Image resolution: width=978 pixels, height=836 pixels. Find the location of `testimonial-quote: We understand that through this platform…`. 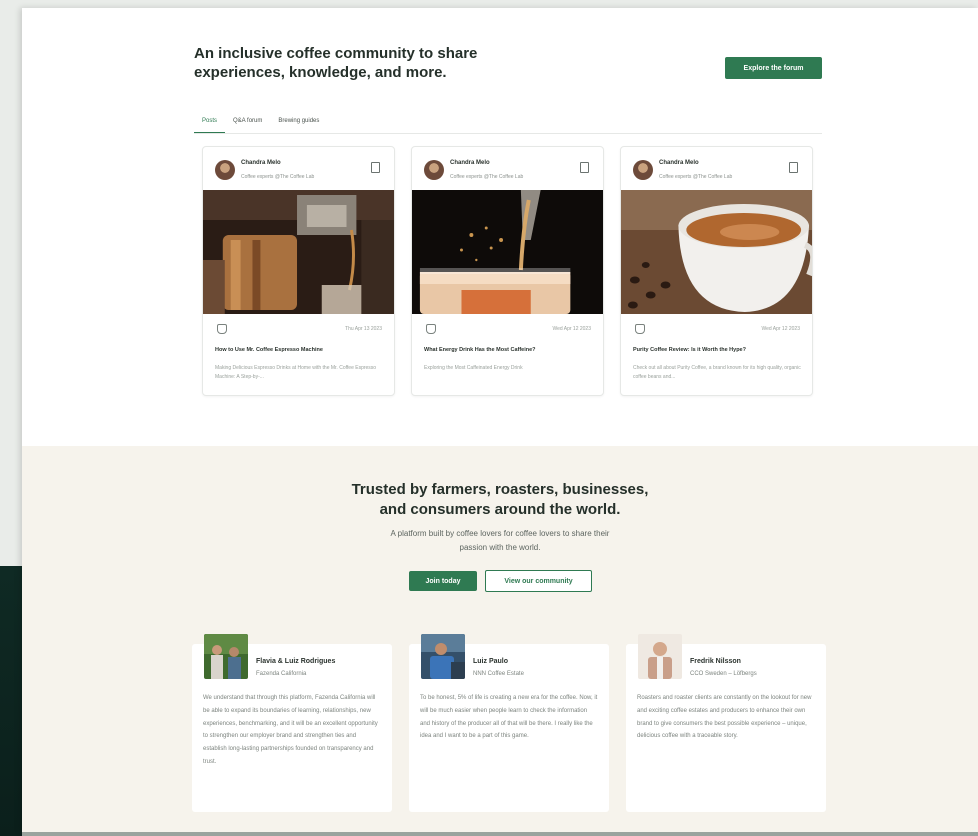

testimonial-quote: We understand that through this platform… is located at coordinates (290, 730).